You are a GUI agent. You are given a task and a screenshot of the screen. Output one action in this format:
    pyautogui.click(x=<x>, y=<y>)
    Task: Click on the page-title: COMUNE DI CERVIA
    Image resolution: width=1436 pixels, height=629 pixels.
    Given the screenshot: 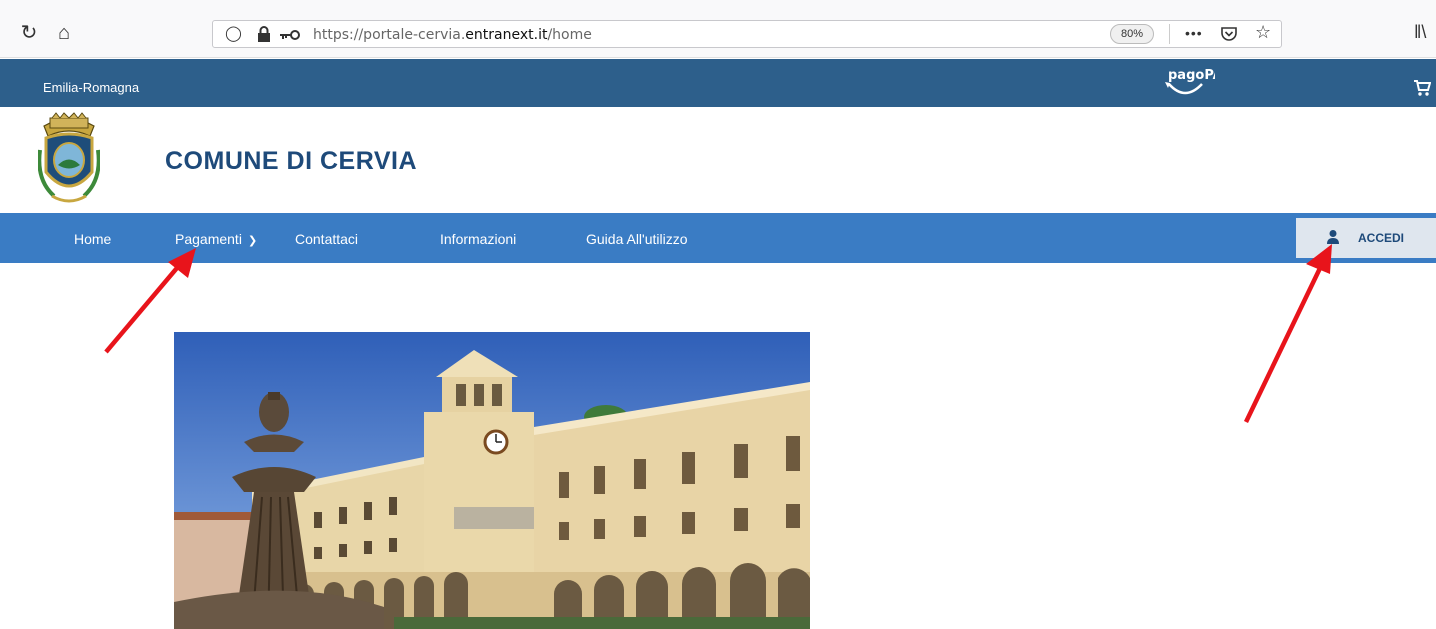 What is the action you would take?
    pyautogui.click(x=291, y=161)
    